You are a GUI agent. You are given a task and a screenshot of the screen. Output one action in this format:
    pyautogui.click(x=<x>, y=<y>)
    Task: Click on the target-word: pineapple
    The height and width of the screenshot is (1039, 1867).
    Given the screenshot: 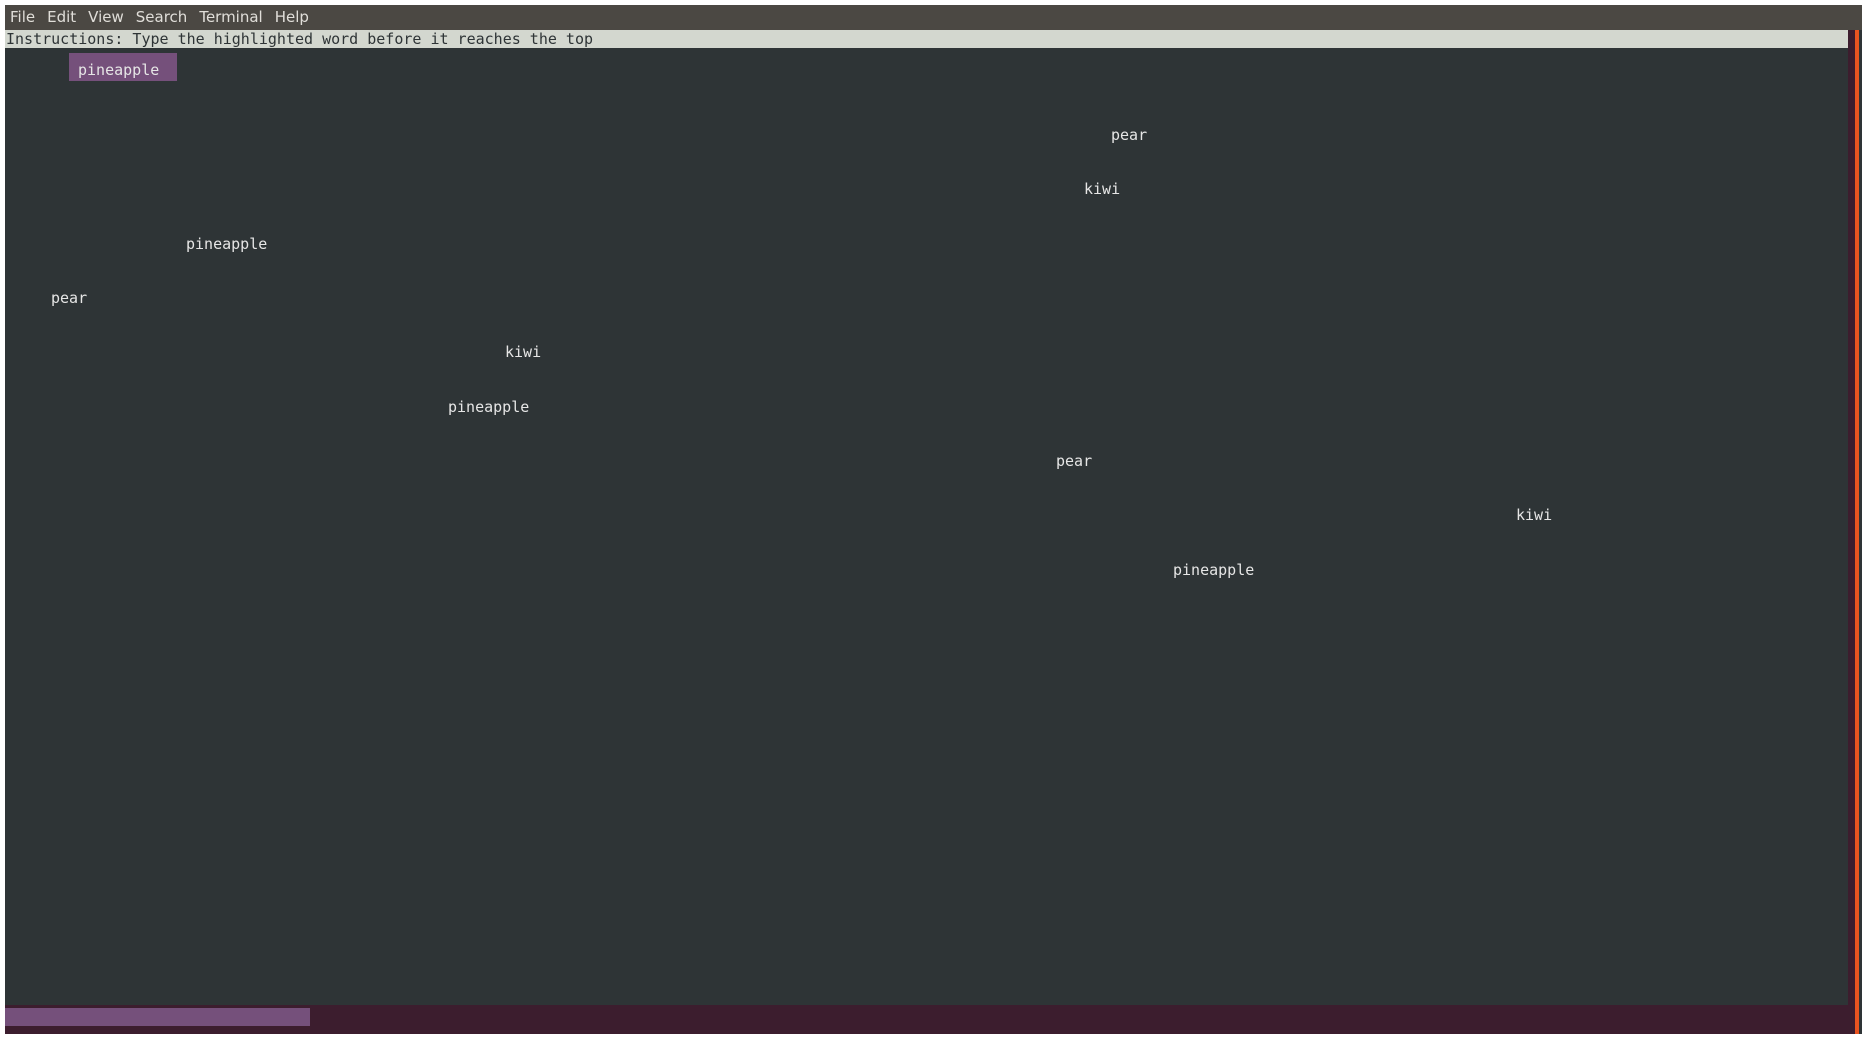 What is the action you would take?
    pyautogui.click(x=123, y=67)
    